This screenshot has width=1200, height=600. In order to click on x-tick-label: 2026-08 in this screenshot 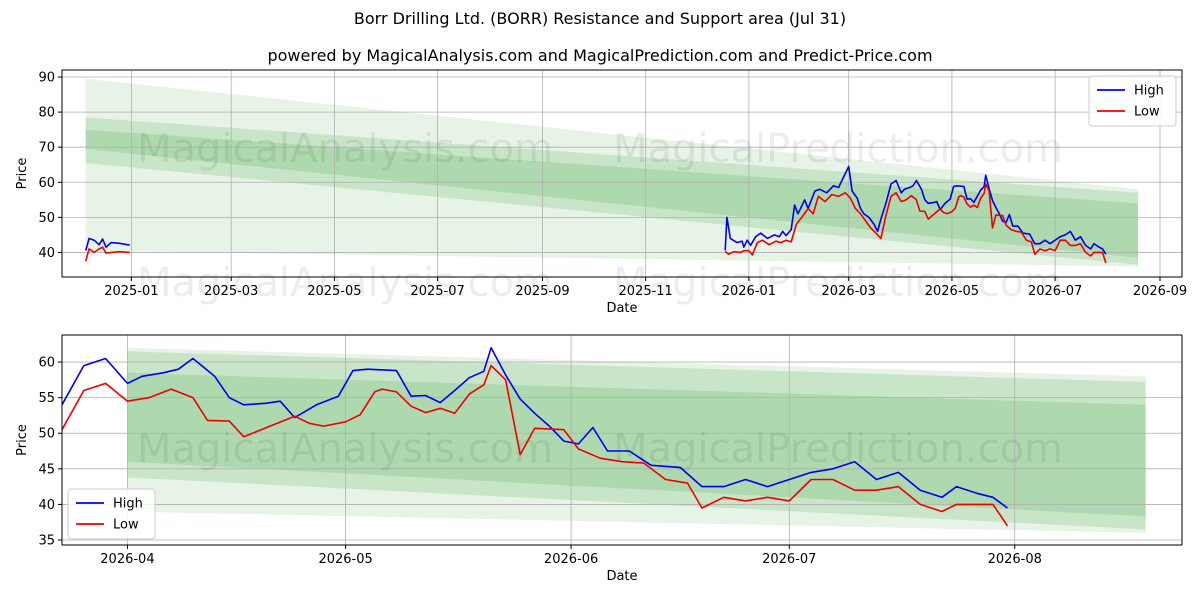, I will do `click(1015, 559)`.